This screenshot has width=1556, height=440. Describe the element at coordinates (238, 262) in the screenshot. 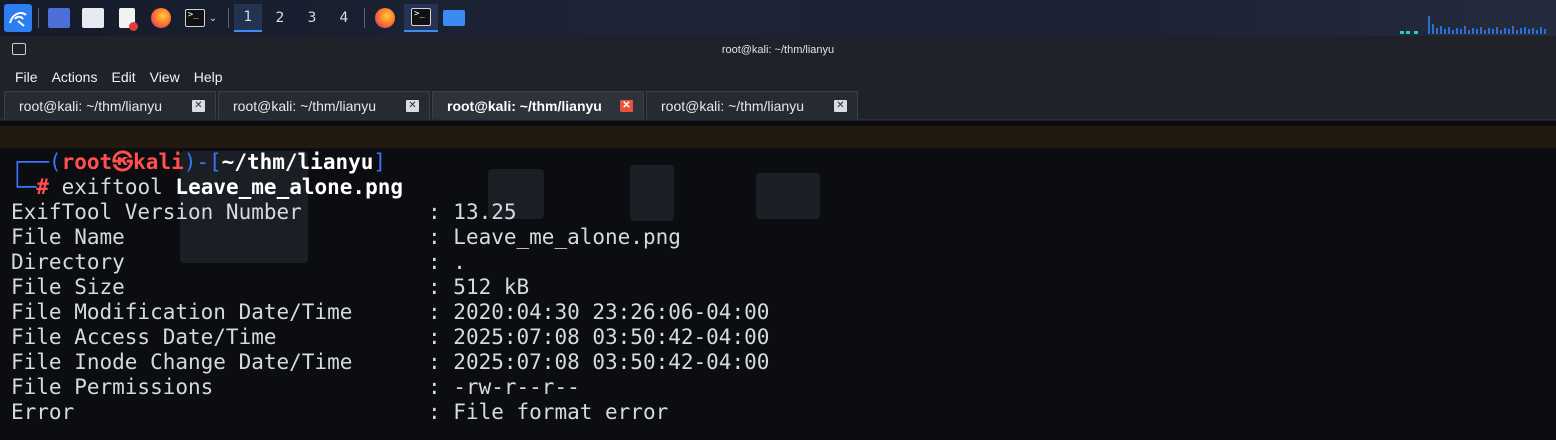

I see `output-line: Directory: .` at that location.